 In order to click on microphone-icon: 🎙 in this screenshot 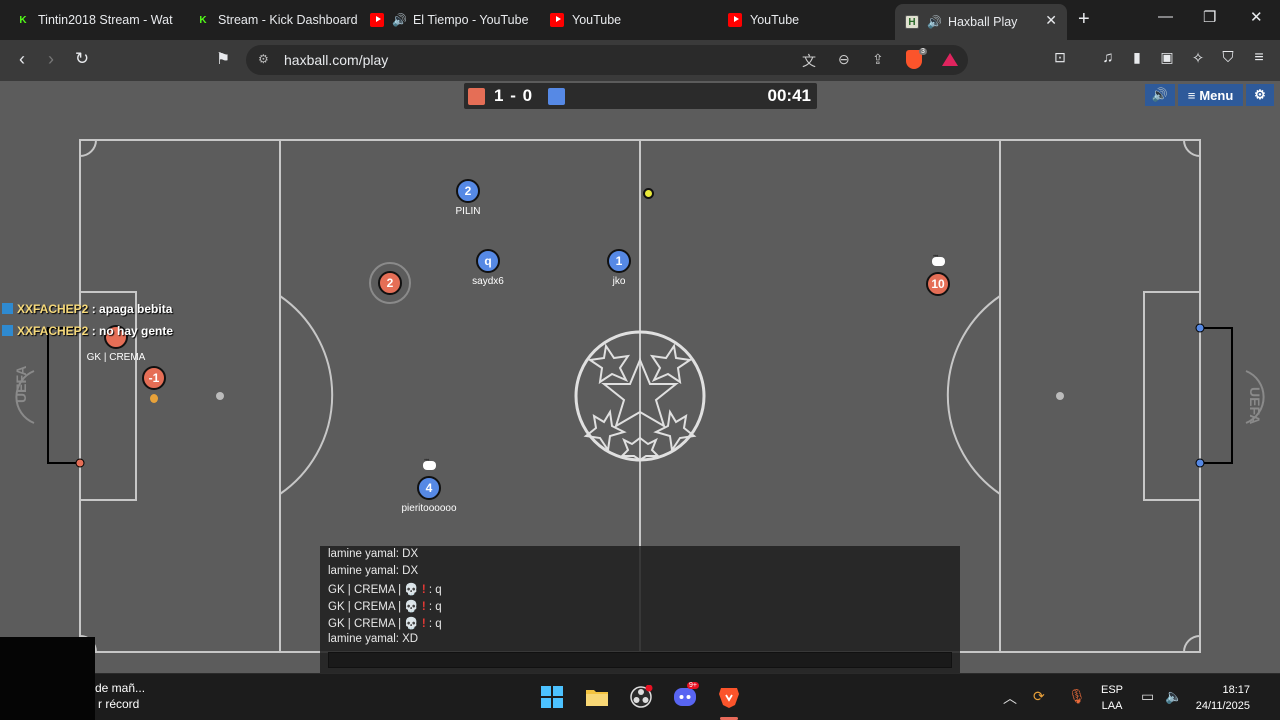, I will do `click(1077, 696)`.